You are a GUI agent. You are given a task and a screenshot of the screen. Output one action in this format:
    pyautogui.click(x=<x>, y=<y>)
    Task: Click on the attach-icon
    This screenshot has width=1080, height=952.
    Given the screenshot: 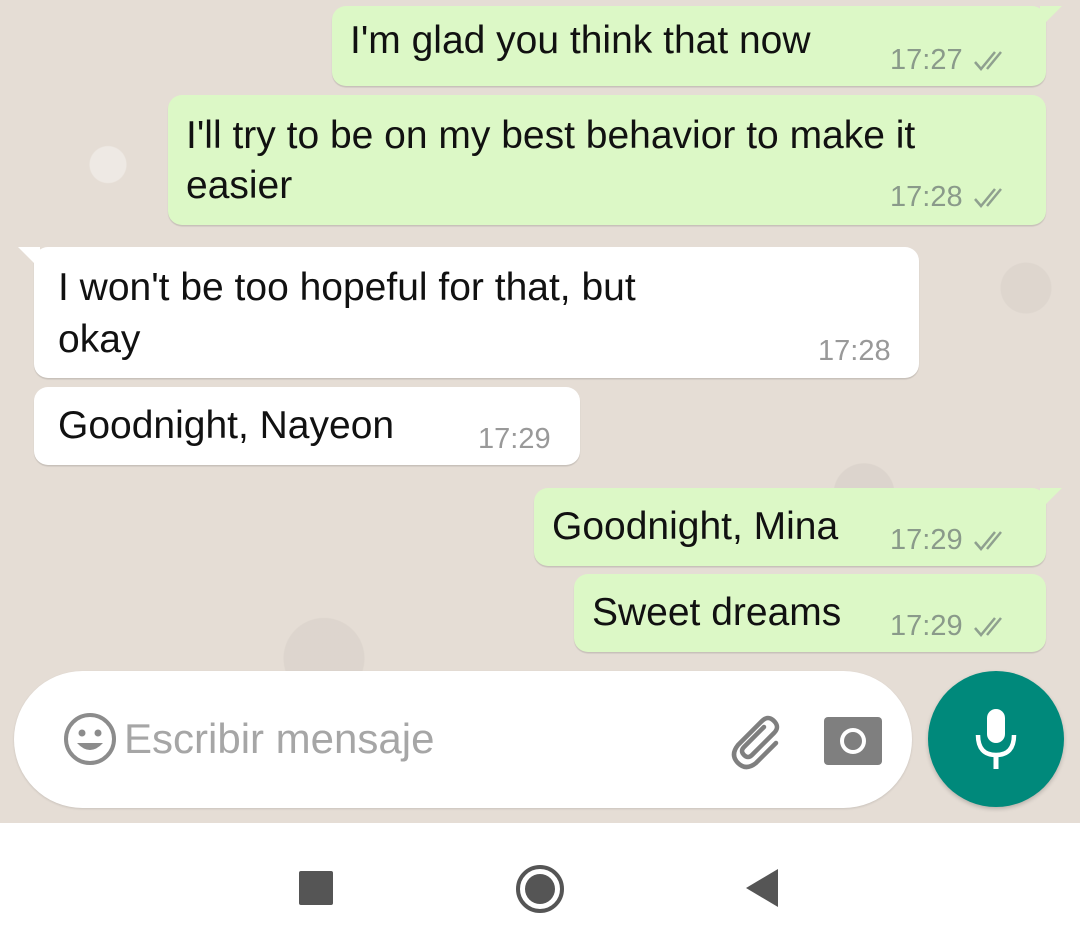 What is the action you would take?
    pyautogui.click(x=758, y=741)
    